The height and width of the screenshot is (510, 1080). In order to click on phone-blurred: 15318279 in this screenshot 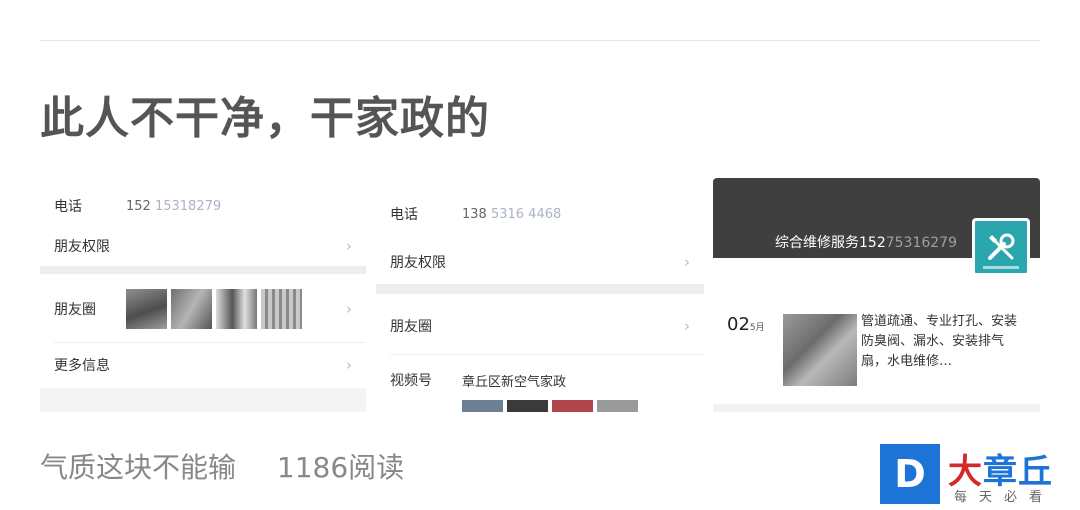, I will do `click(188, 206)`.